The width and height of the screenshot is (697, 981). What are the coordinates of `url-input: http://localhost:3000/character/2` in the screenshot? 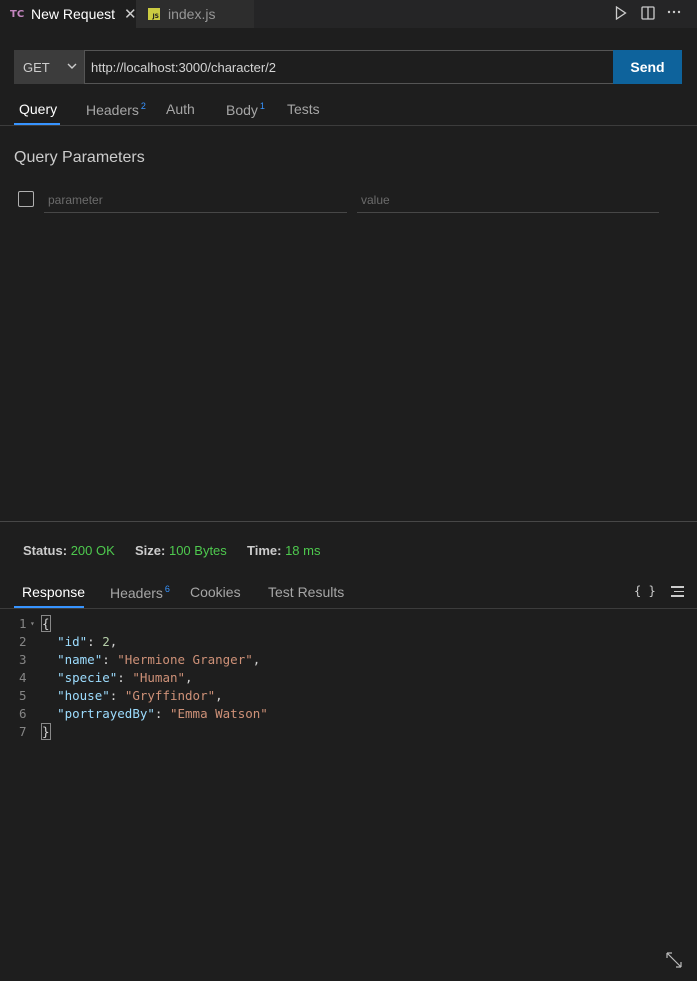 It's located at (349, 67).